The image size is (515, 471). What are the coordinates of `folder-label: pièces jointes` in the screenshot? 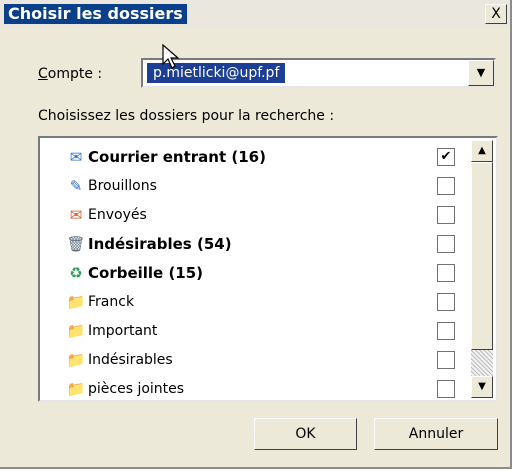 It's located at (136, 389).